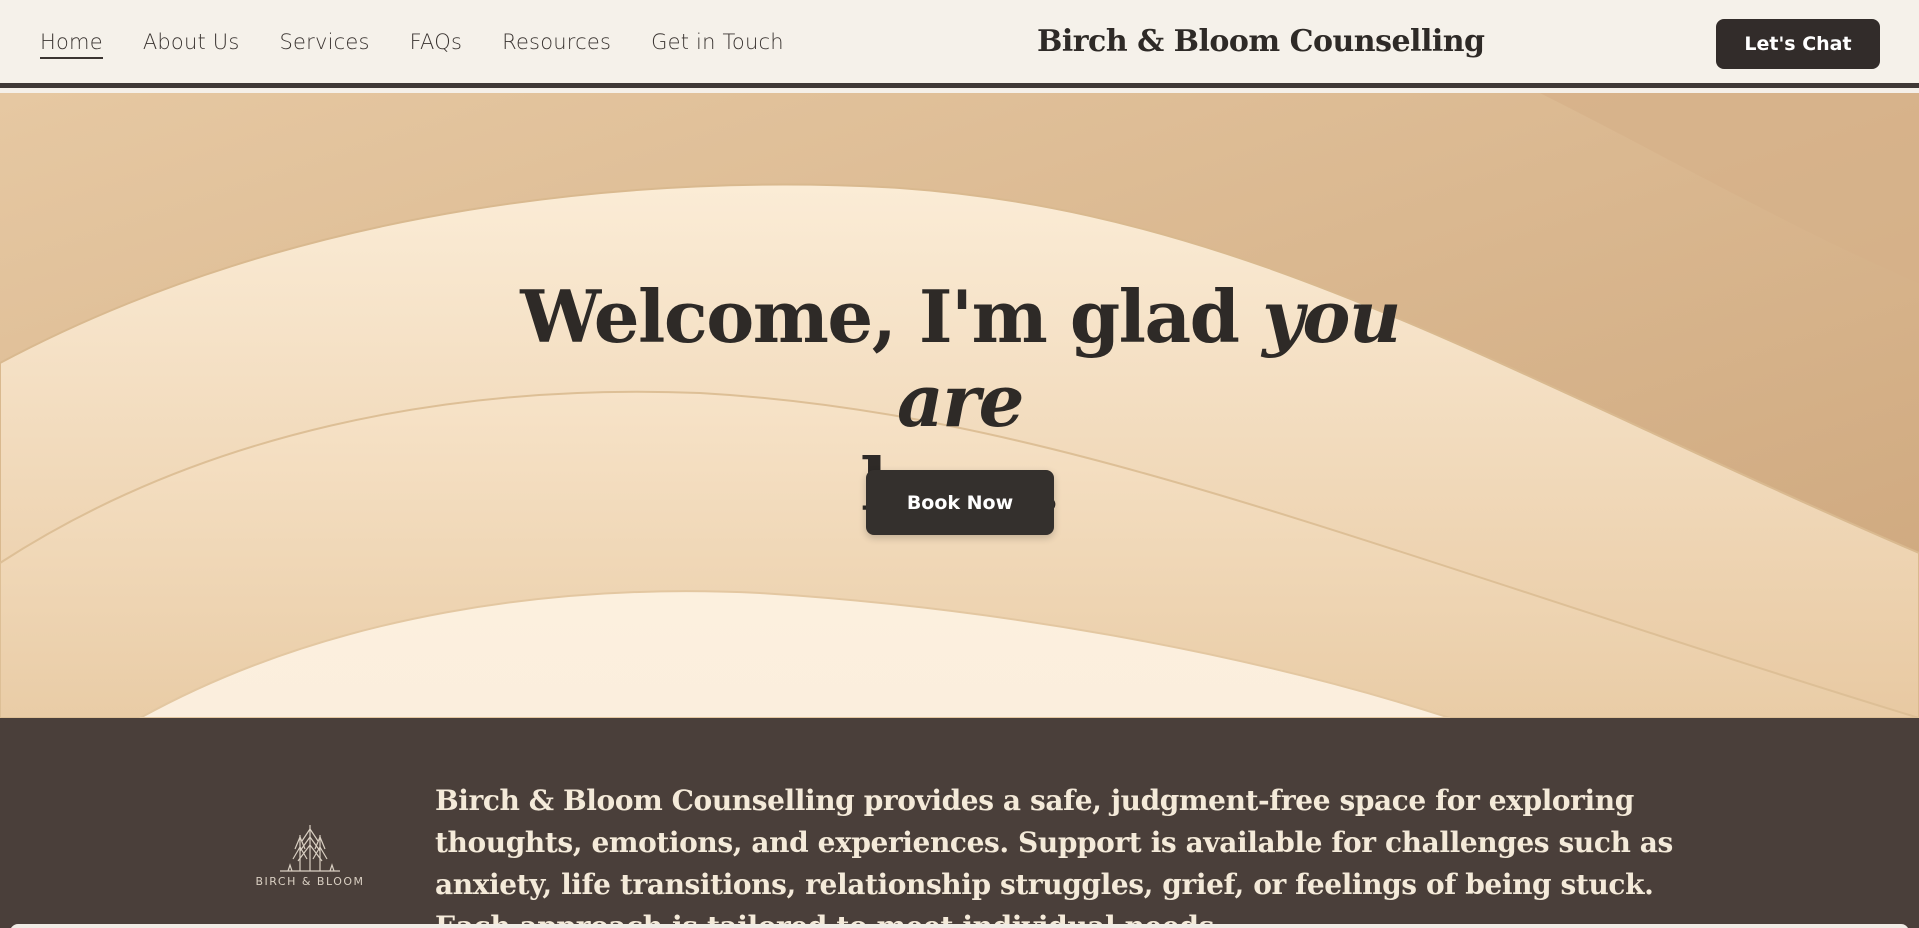 Image resolution: width=1919 pixels, height=928 pixels. I want to click on nav-home: Home, so click(71, 44).